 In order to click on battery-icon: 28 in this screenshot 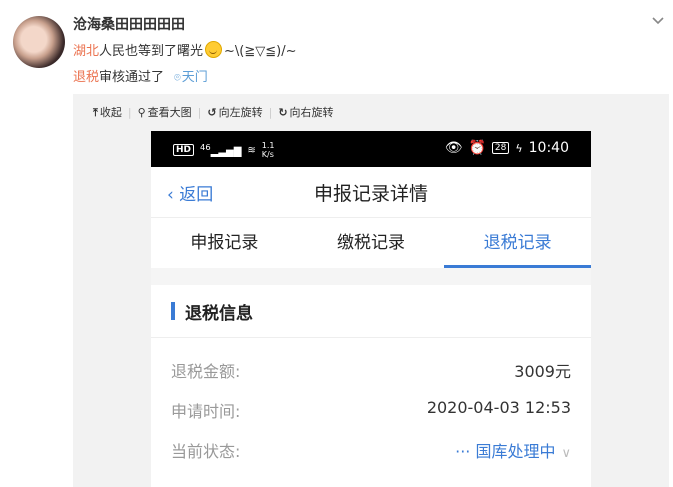, I will do `click(500, 148)`.